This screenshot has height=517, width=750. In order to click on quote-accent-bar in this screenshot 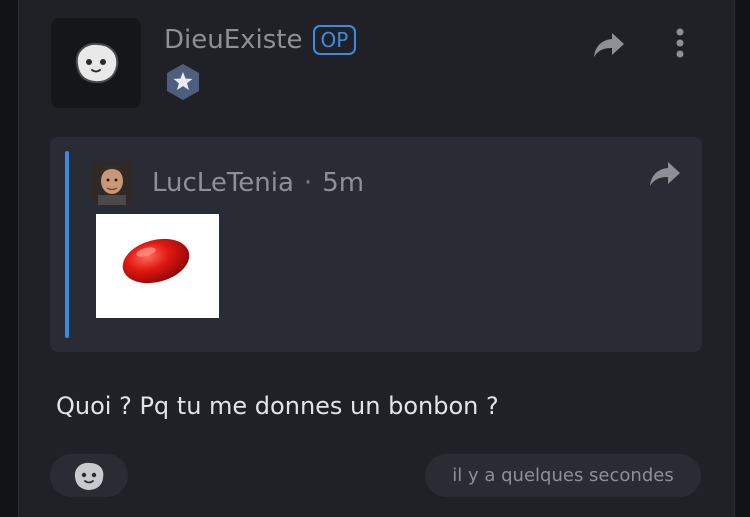, I will do `click(67, 244)`.